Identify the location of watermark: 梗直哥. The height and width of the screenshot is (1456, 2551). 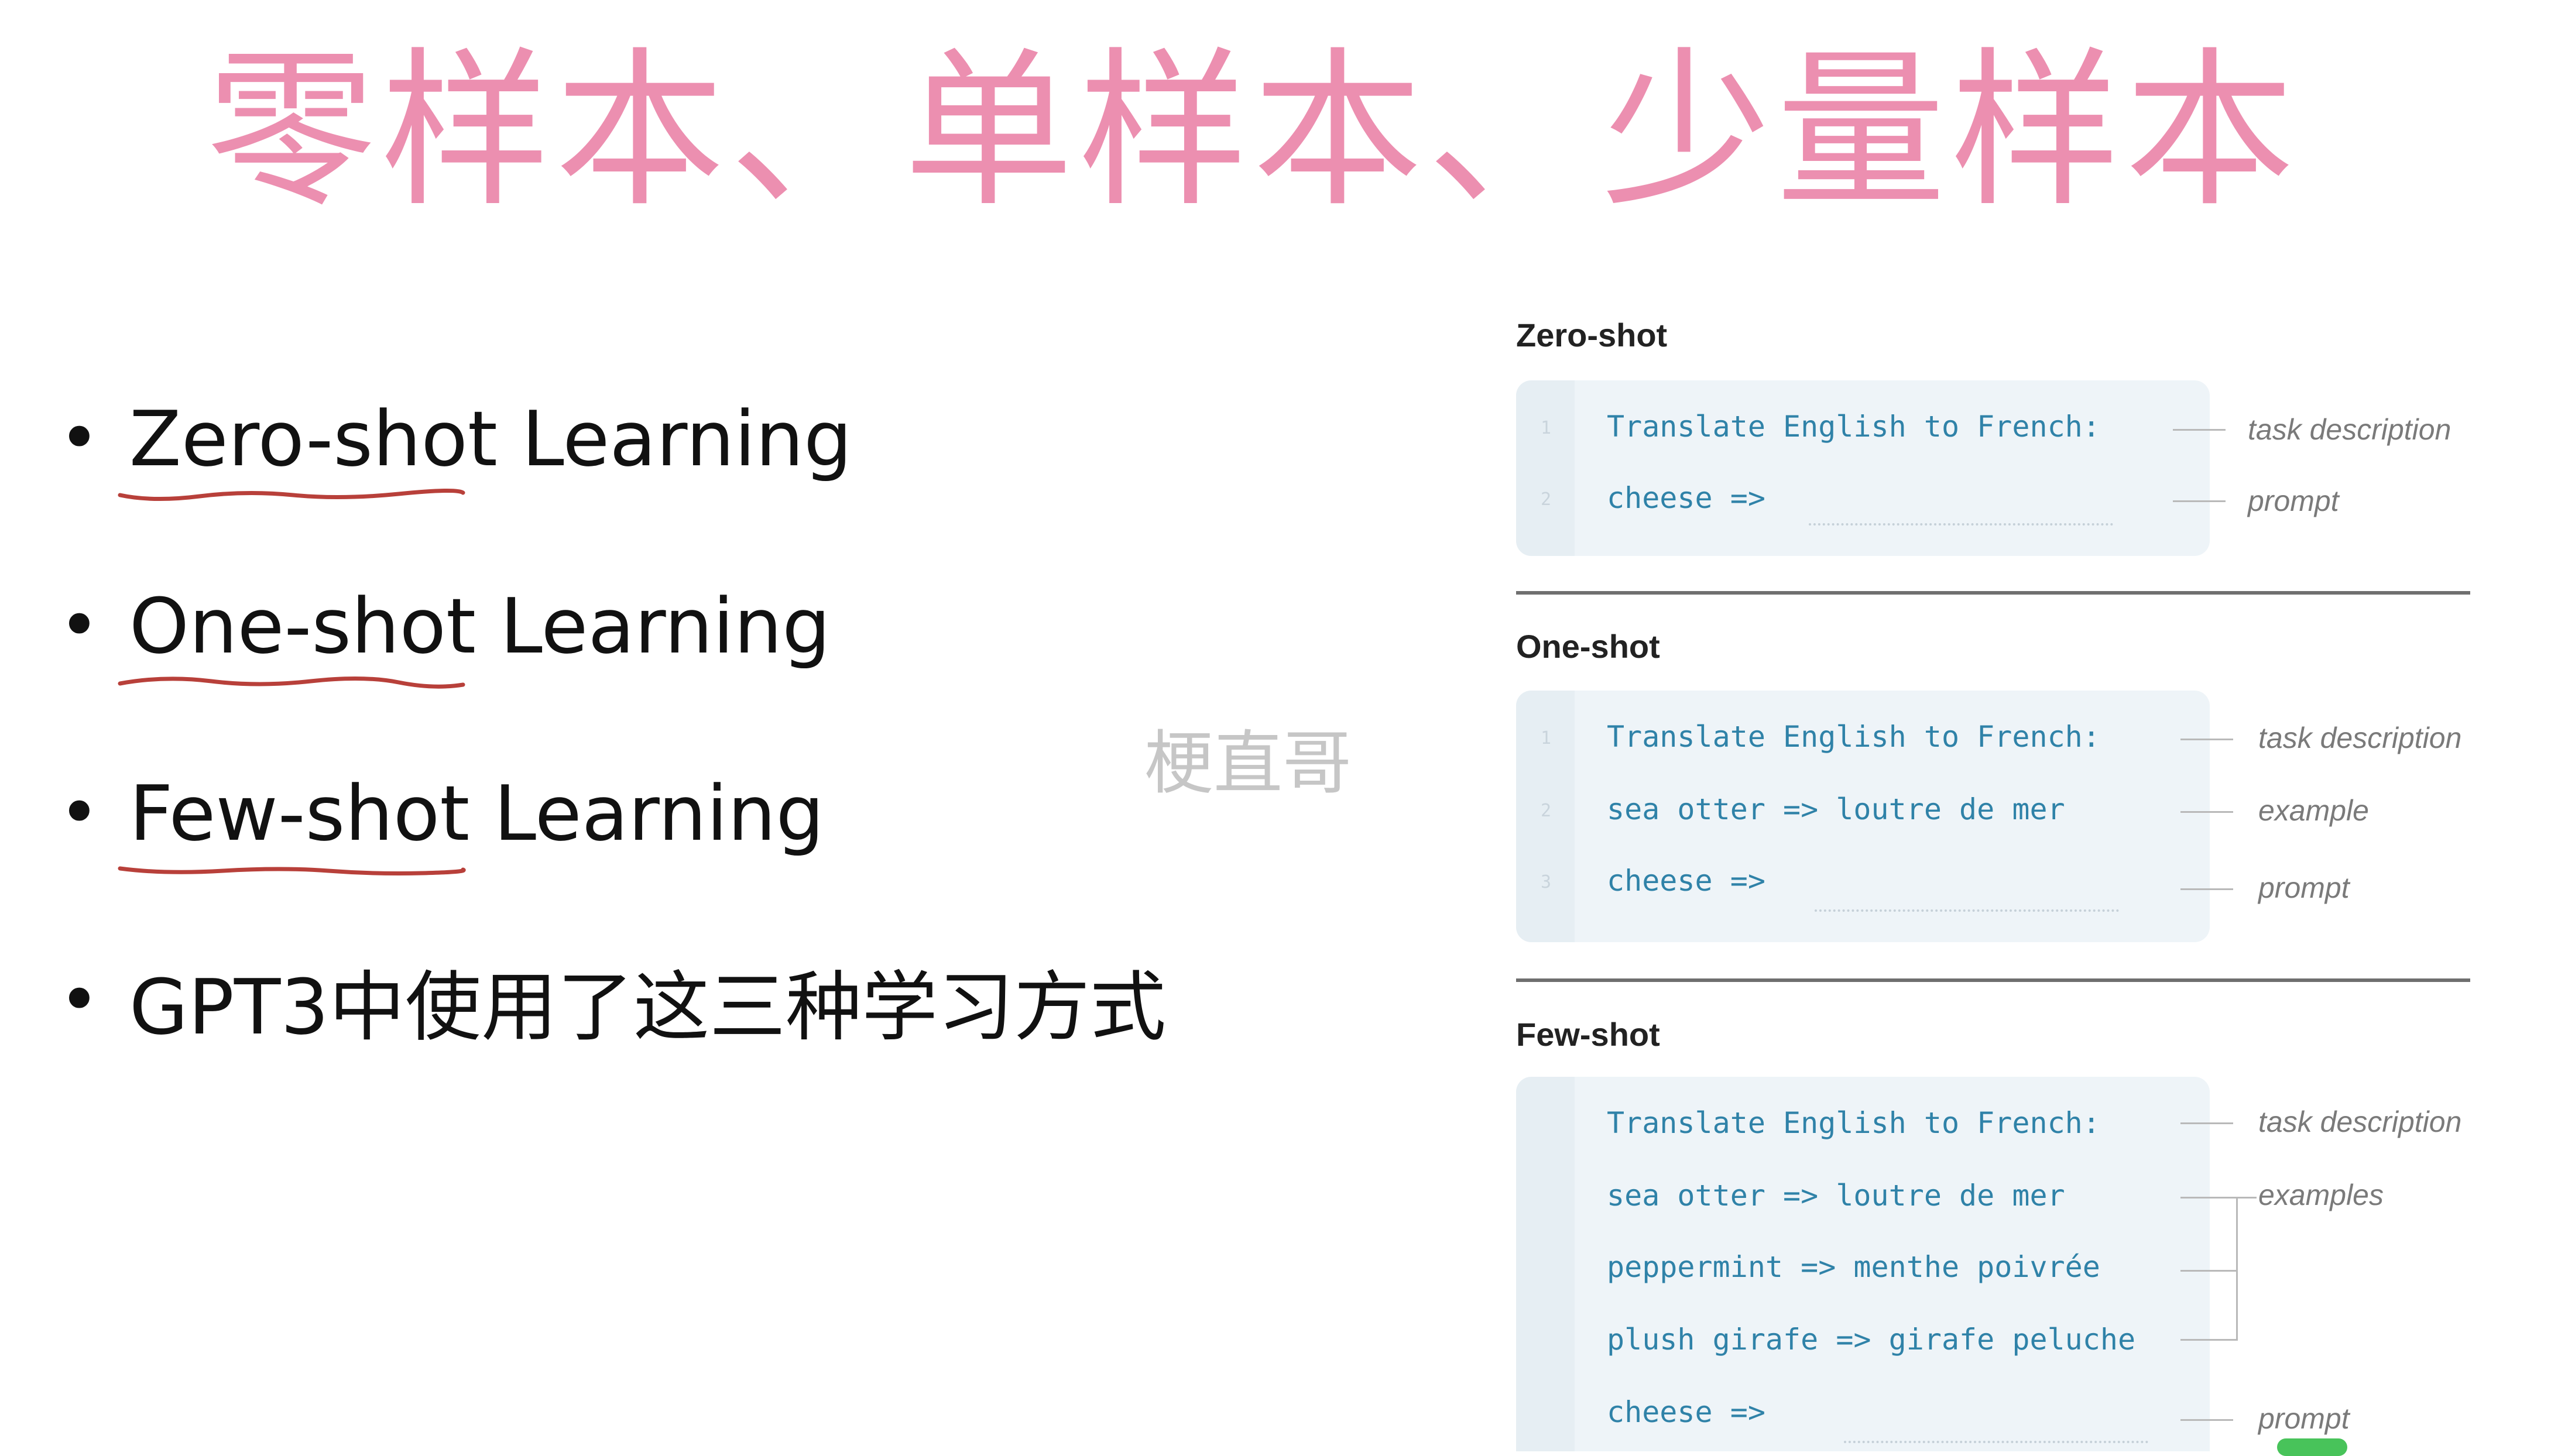
(1248, 763).